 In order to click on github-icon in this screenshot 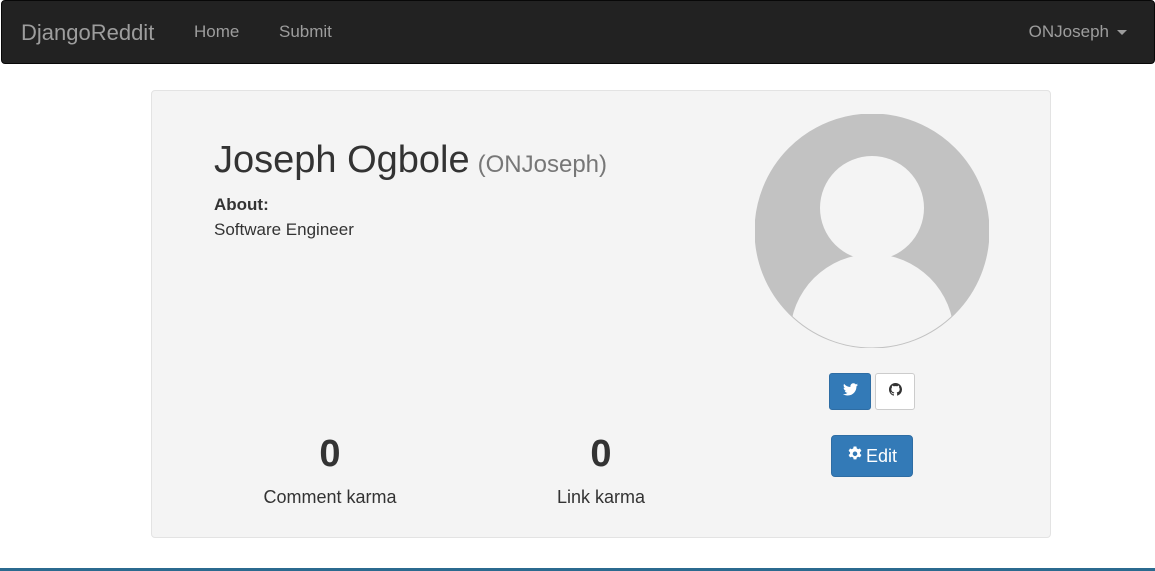, I will do `click(895, 391)`.